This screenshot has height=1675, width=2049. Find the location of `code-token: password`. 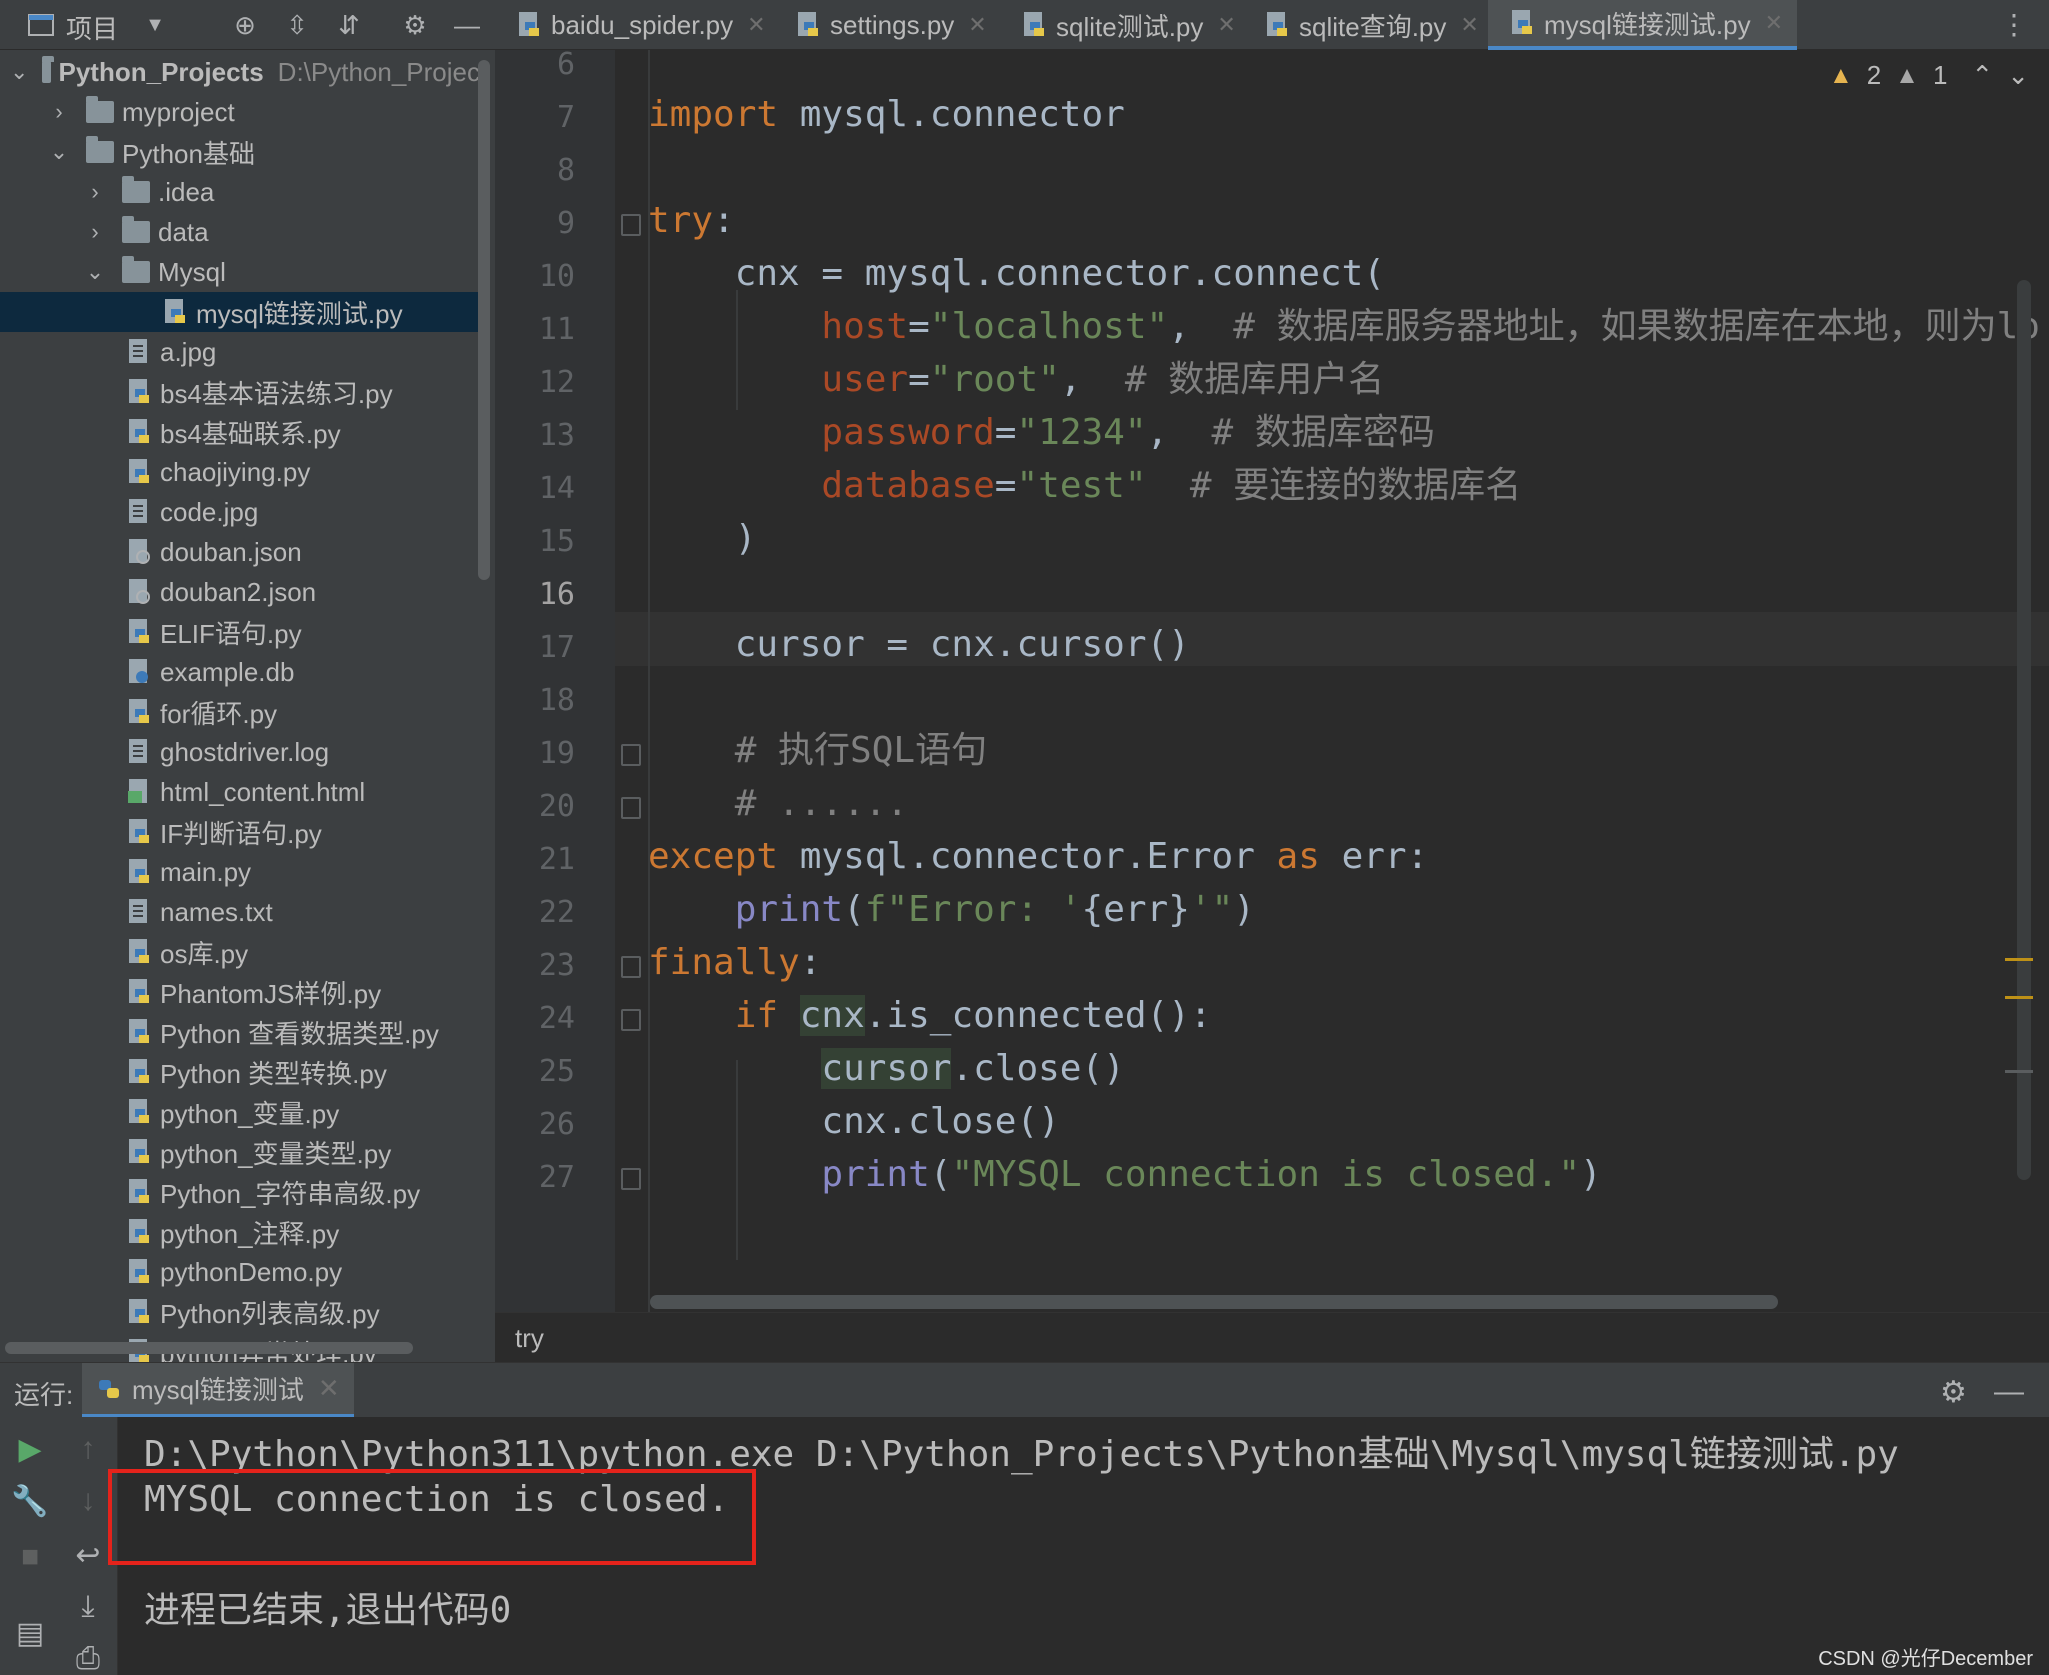

code-token: password is located at coordinates (908, 432).